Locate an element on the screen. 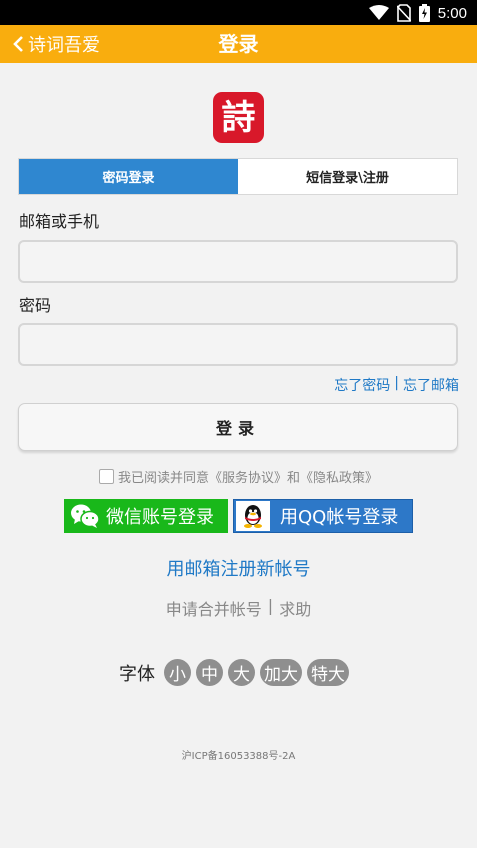  agreement-prefix: 我已阅读并同意 is located at coordinates (163, 478).